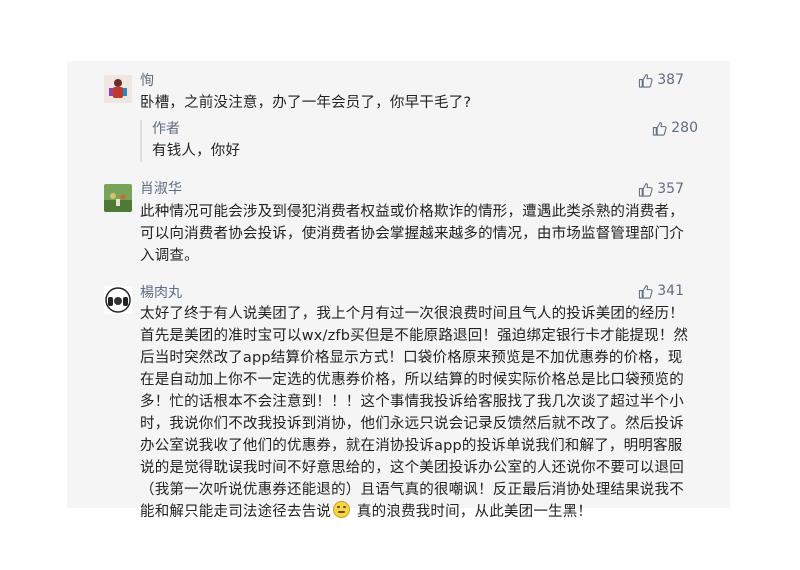 Image resolution: width=800 pixels, height=570 pixels. What do you see at coordinates (670, 189) in the screenshot?
I see `like-count: 357` at bounding box center [670, 189].